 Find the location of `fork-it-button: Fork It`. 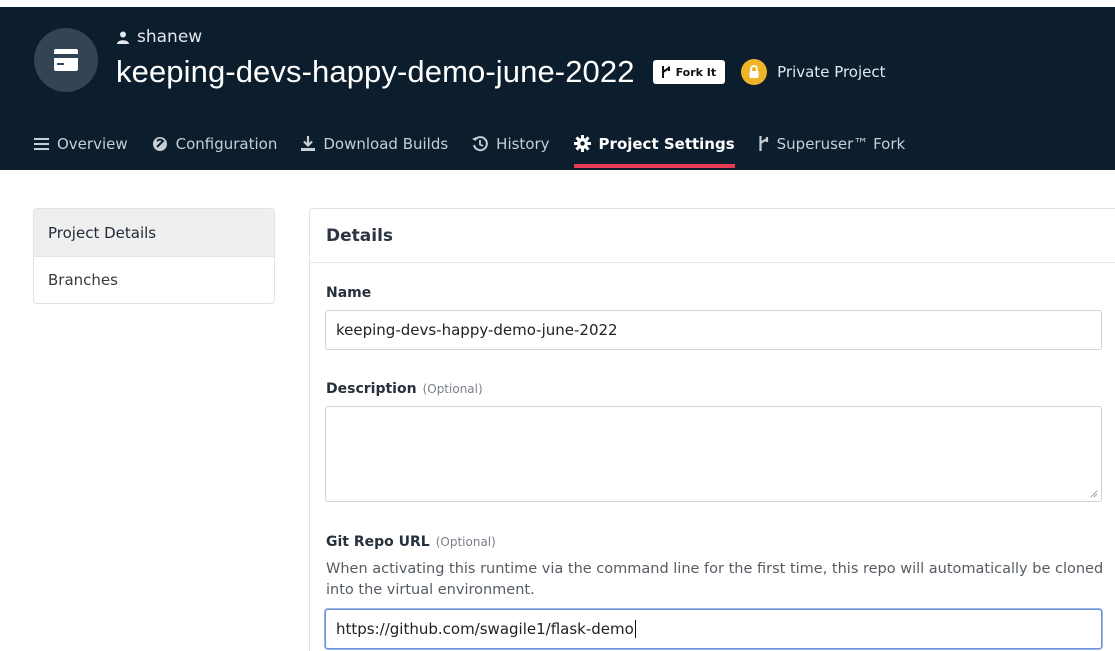

fork-it-button: Fork It is located at coordinates (689, 72).